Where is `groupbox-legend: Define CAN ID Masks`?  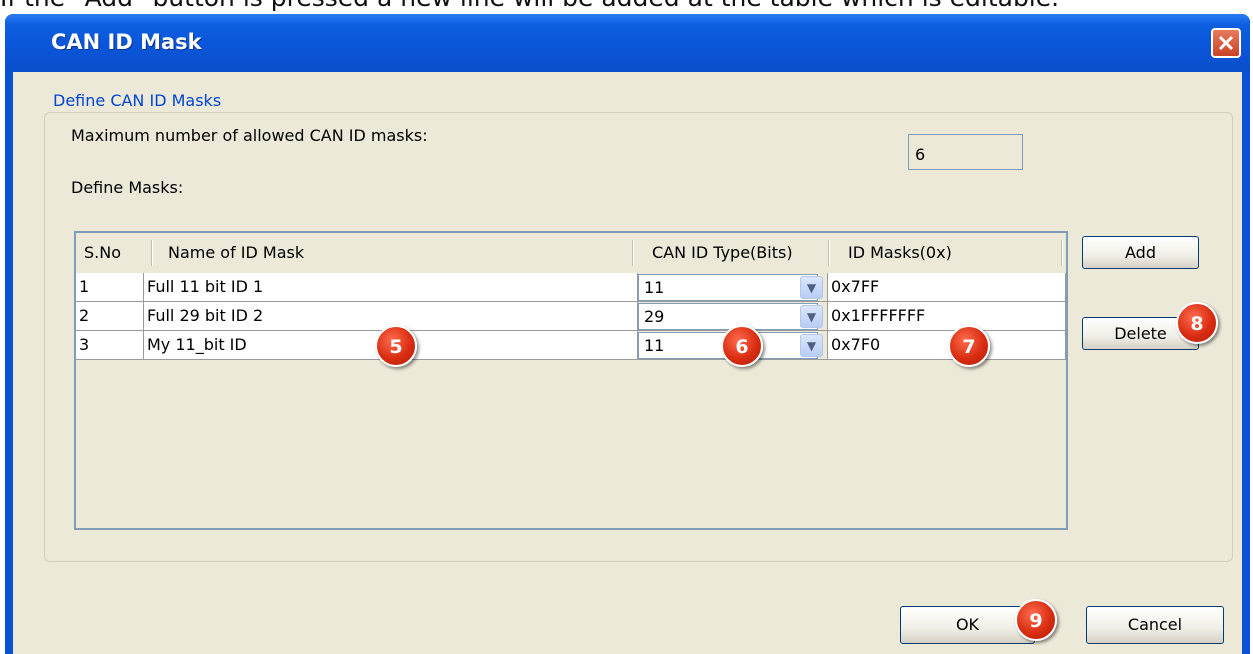 groupbox-legend: Define CAN ID Masks is located at coordinates (137, 100).